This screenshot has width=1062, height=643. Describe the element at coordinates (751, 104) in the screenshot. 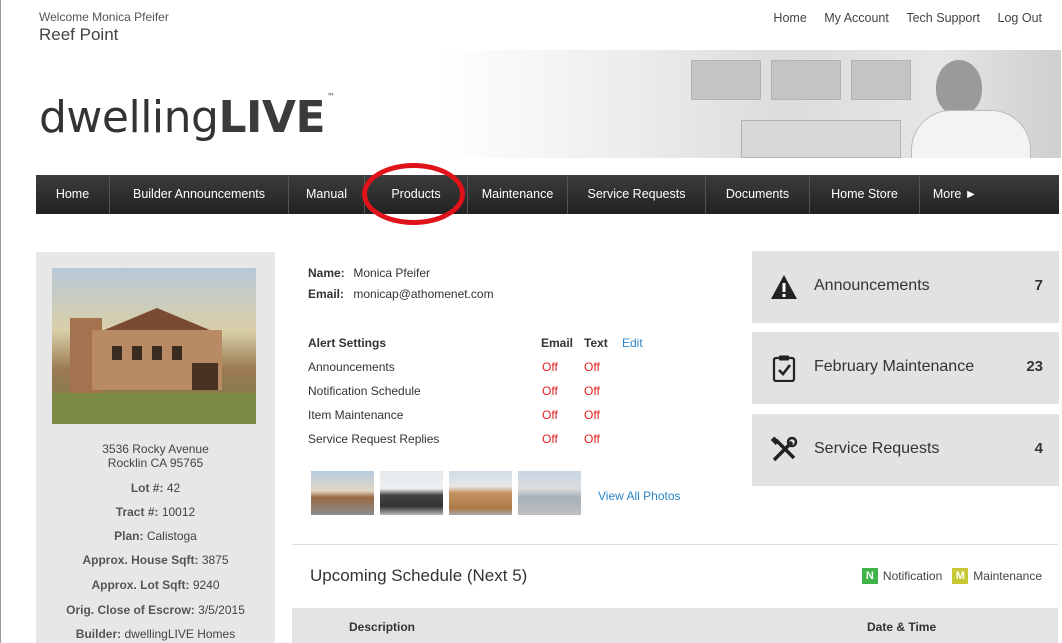

I see `hero-banner` at that location.